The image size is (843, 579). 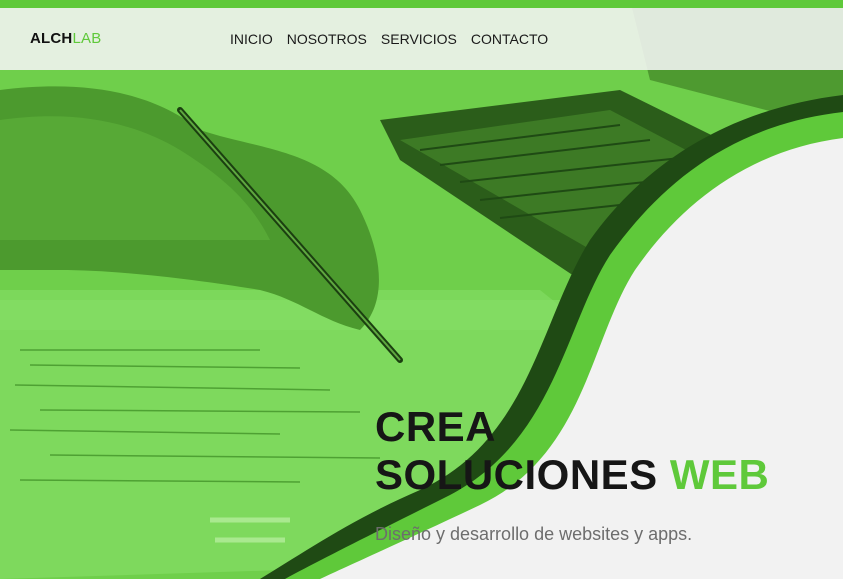 I want to click on nav-item-nosotros: NOSOTROS, so click(x=327, y=39).